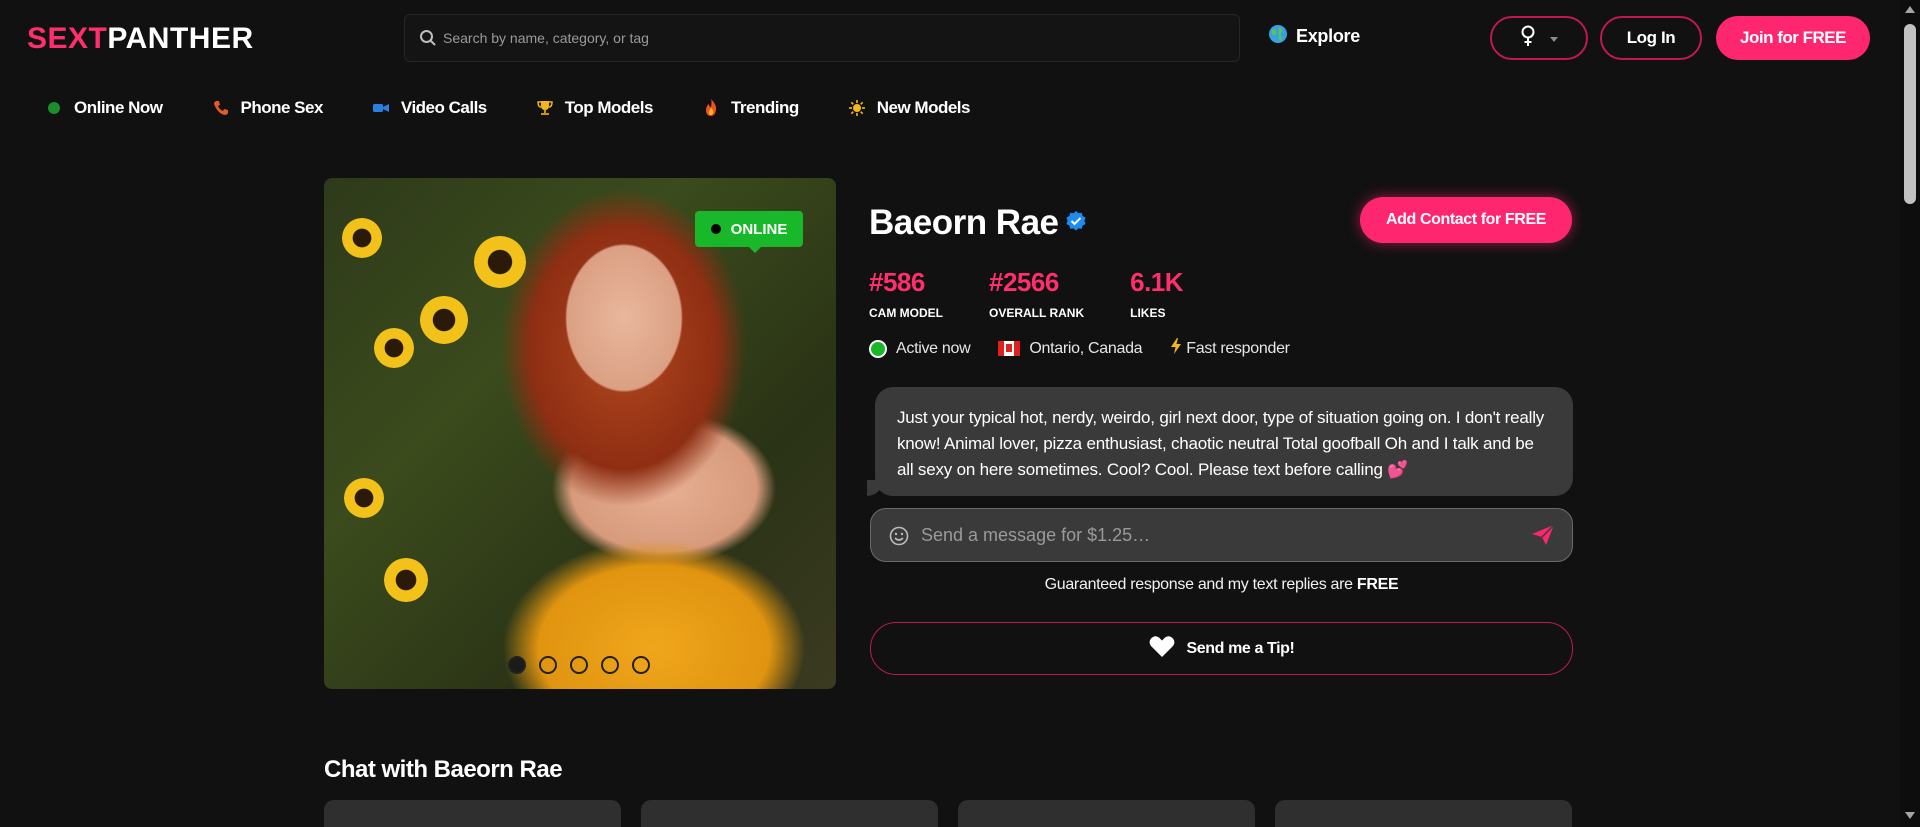 This screenshot has height=827, width=1920. I want to click on status-dot-icon, so click(715, 229).